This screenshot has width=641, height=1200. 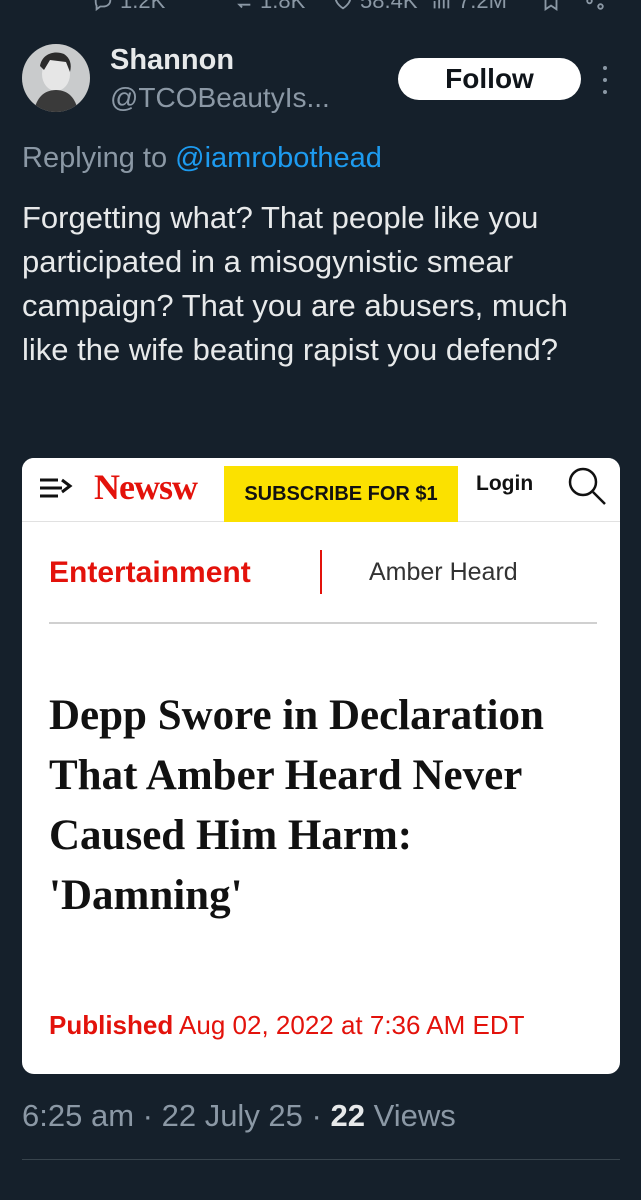 I want to click on like-action: 58.4K, so click(x=375, y=8).